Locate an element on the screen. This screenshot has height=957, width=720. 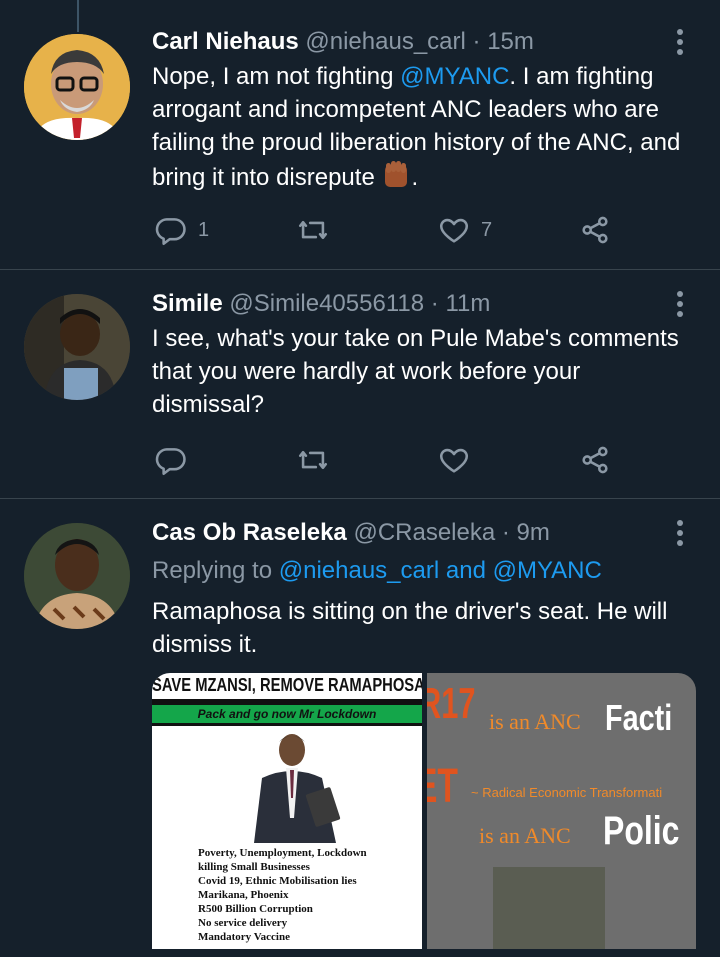
replying-to: Replying to @niehaus_carl and @MYANC is located at coordinates (377, 571).